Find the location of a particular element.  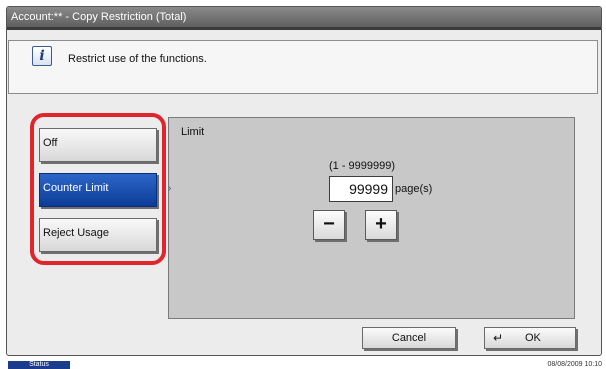

info-icon: i is located at coordinates (42, 56).